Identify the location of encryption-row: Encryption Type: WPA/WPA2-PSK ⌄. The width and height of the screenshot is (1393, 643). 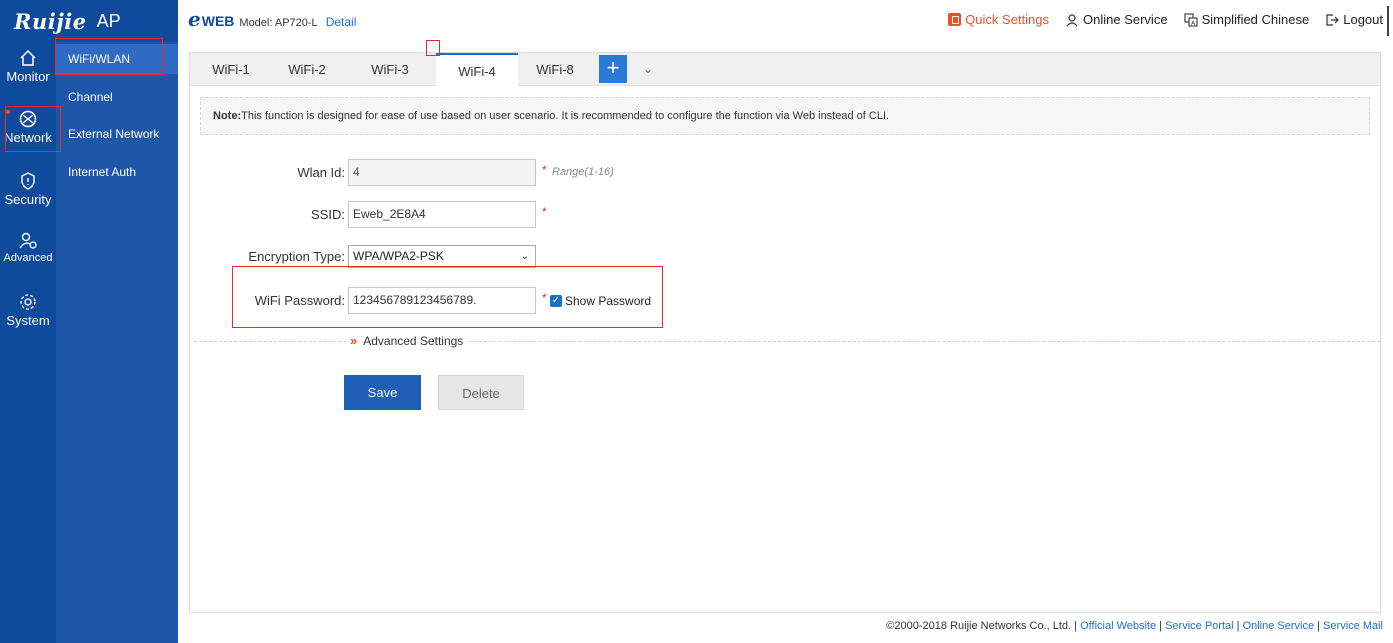
(490, 259).